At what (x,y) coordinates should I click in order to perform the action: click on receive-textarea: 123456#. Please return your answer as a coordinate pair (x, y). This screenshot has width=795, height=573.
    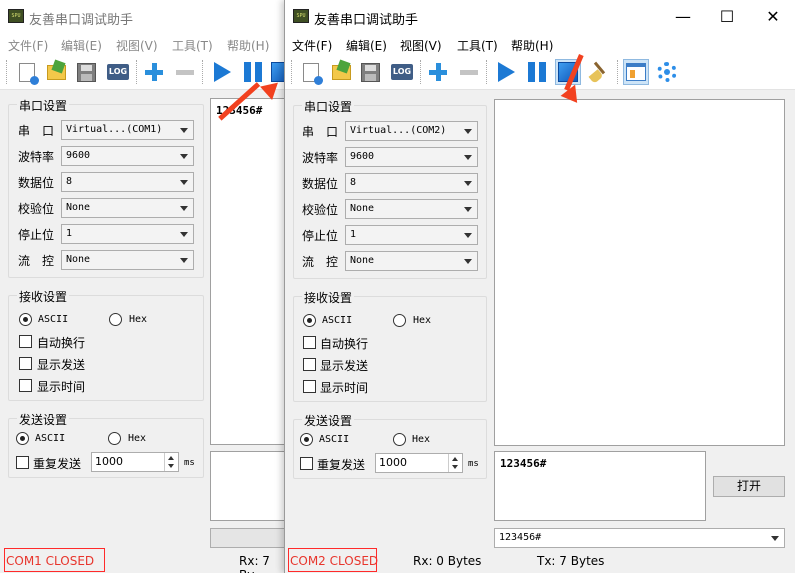
    Looking at the image, I should click on (247, 271).